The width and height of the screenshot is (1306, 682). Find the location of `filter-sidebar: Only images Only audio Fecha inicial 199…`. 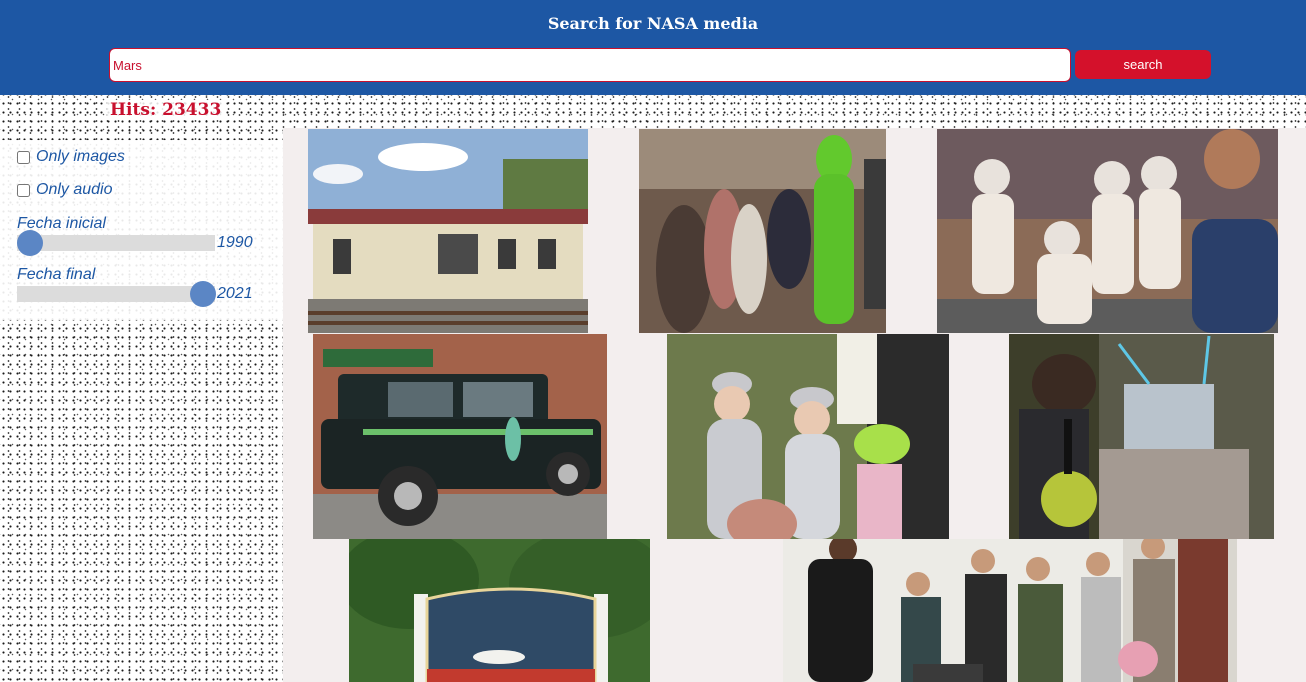

filter-sidebar: Only images Only audio Fecha inicial 199… is located at coordinates (141, 230).